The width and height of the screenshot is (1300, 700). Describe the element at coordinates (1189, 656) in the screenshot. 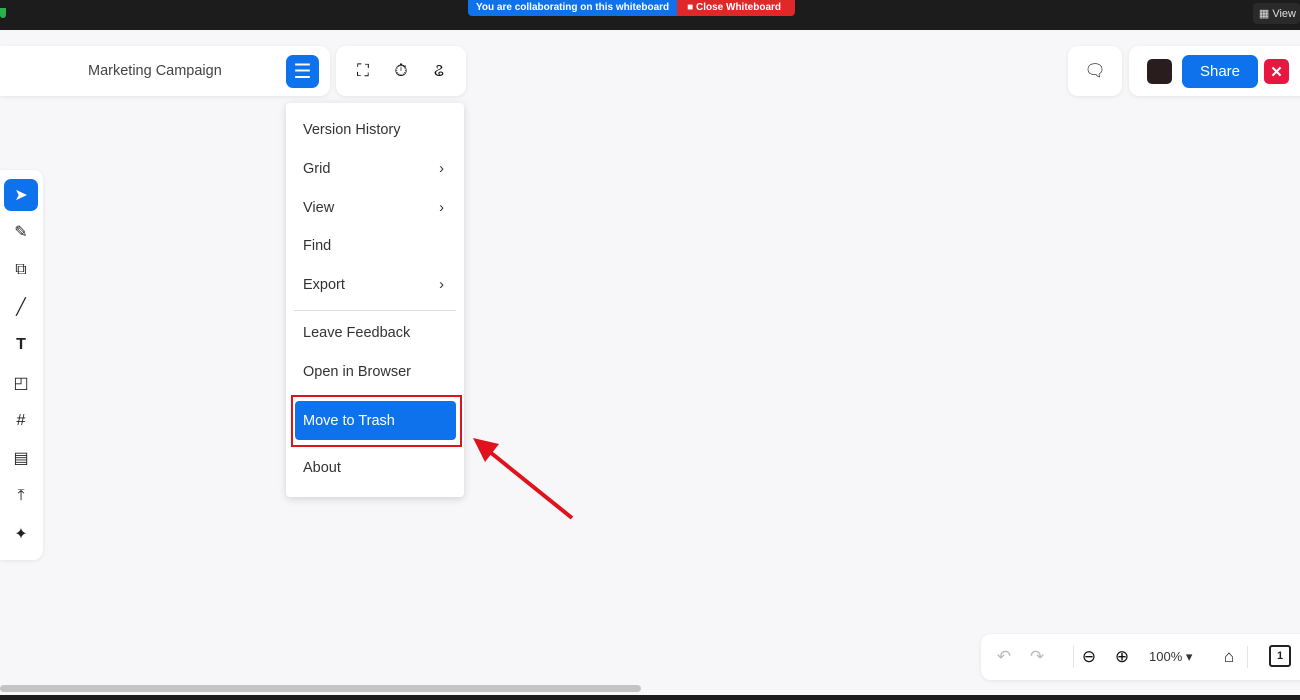

I see `caret-down-icon: ▾` at that location.